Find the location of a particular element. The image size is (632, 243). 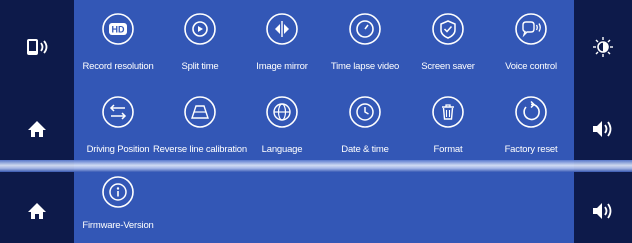

menu-item-label: Language is located at coordinates (282, 149).